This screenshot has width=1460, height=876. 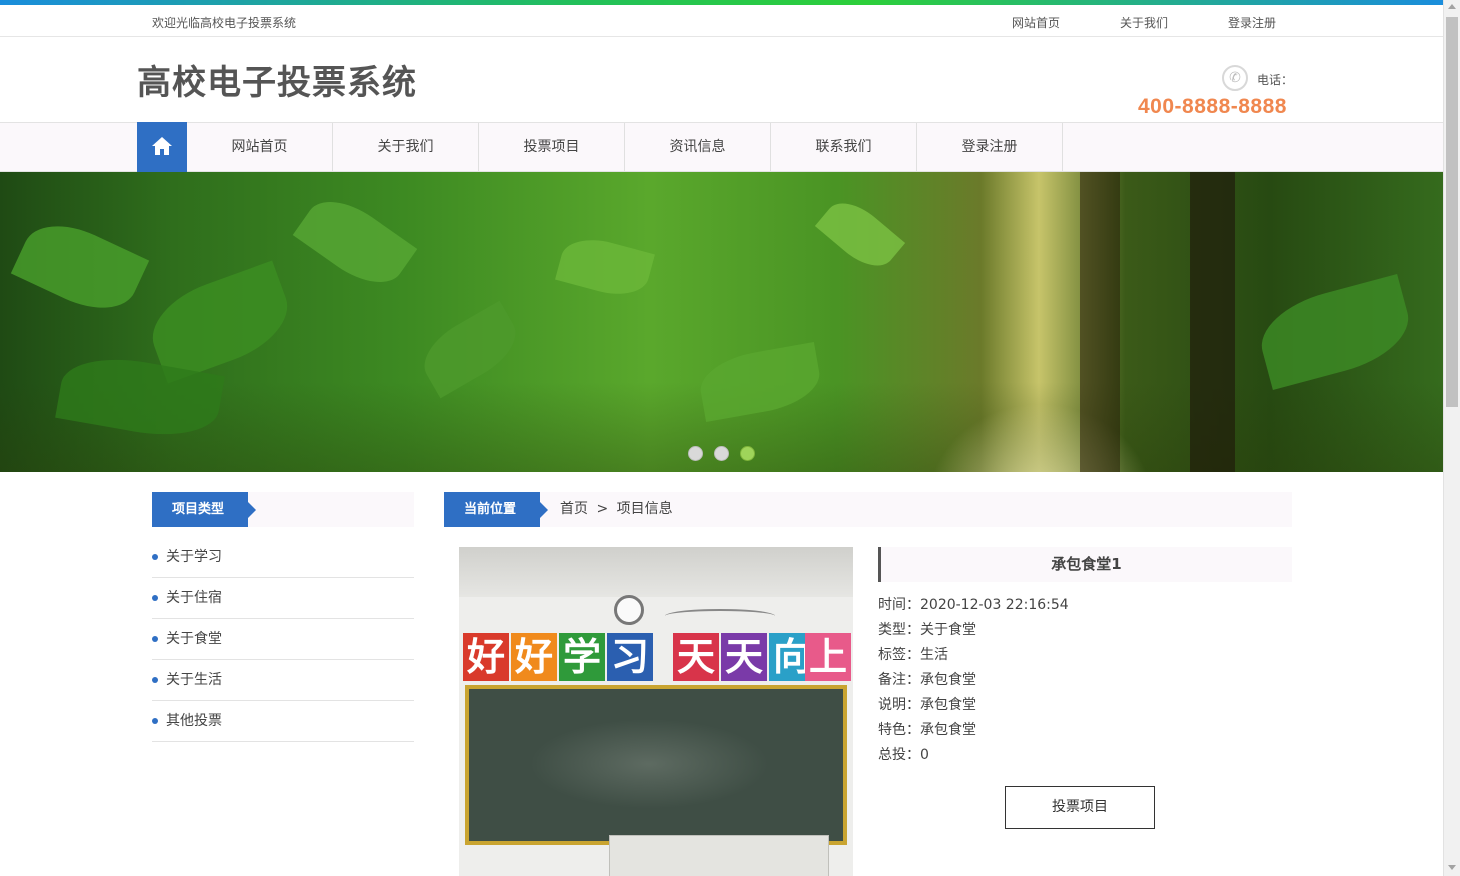 I want to click on sidebar-item-study: 关于学习, so click(x=283, y=557).